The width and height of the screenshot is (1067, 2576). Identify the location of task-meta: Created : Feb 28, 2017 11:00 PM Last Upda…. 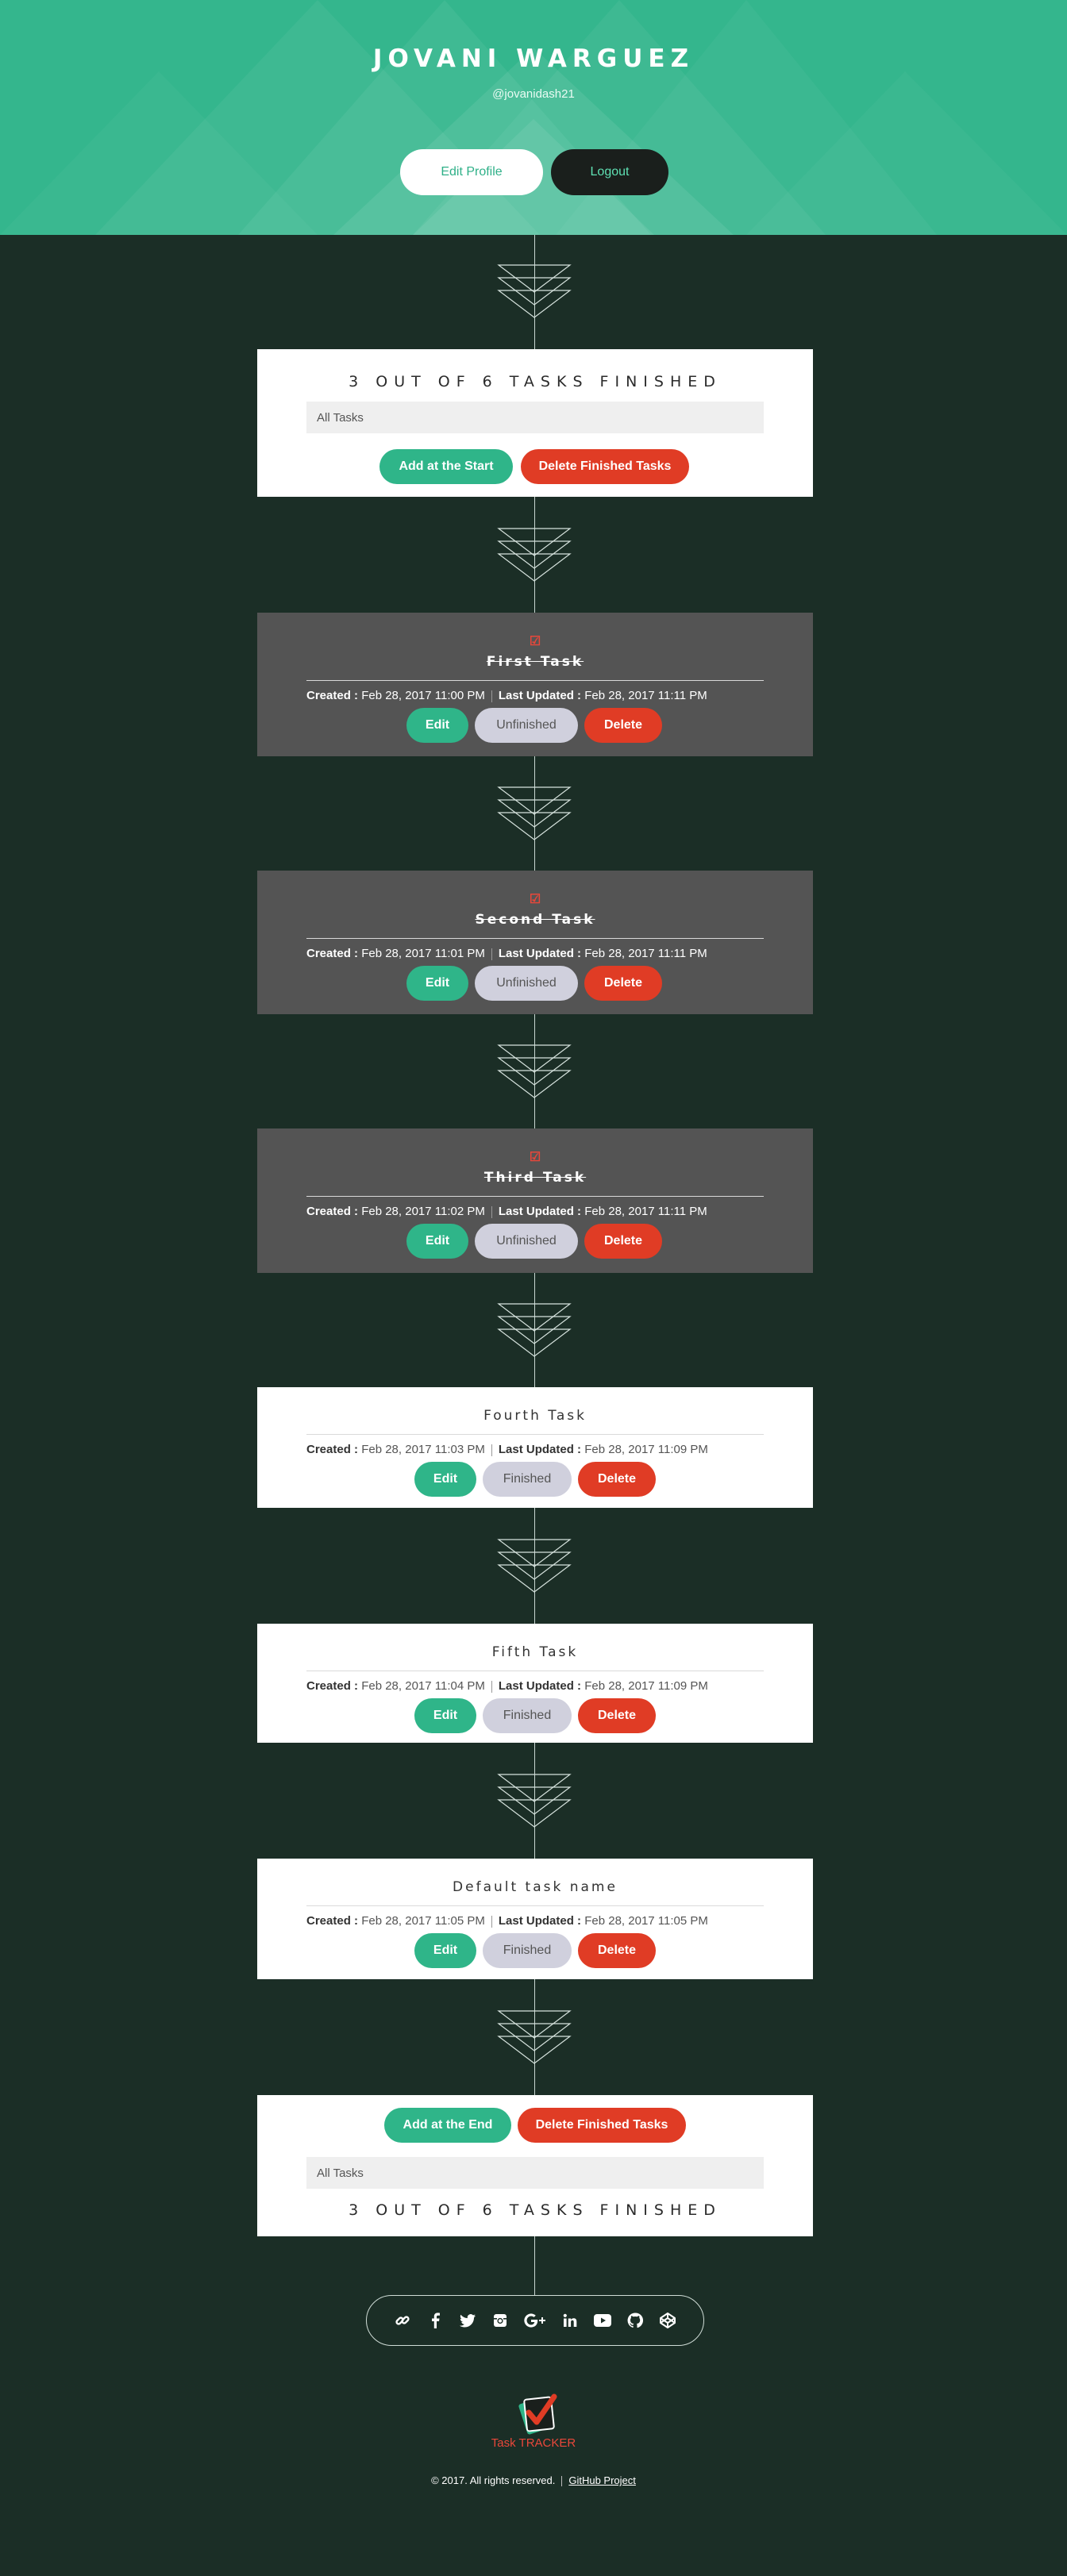
(535, 695).